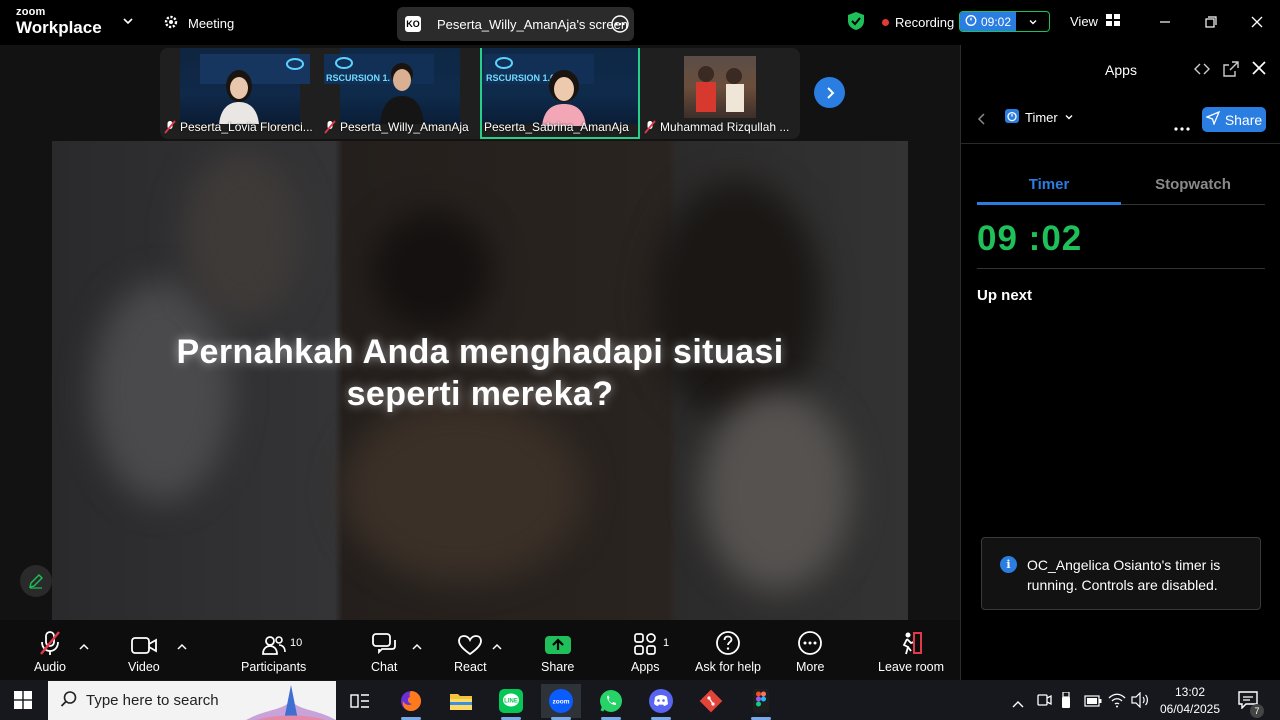  Describe the element at coordinates (470, 652) in the screenshot. I see `react-button: React` at that location.